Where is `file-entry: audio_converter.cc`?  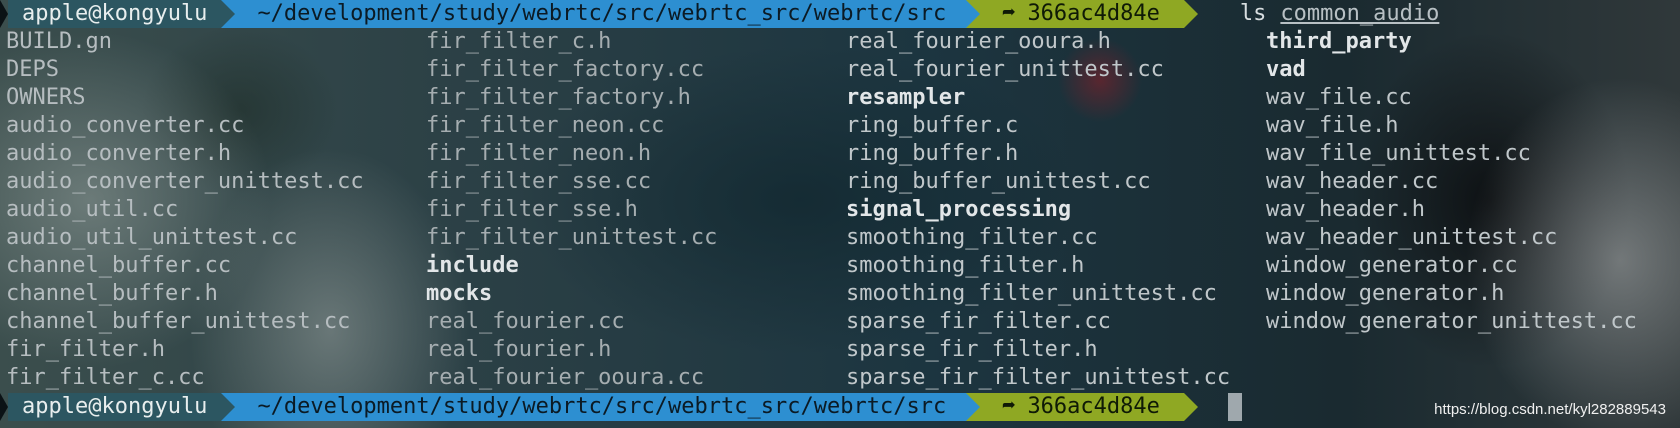 file-entry: audio_converter.cc is located at coordinates (125, 125).